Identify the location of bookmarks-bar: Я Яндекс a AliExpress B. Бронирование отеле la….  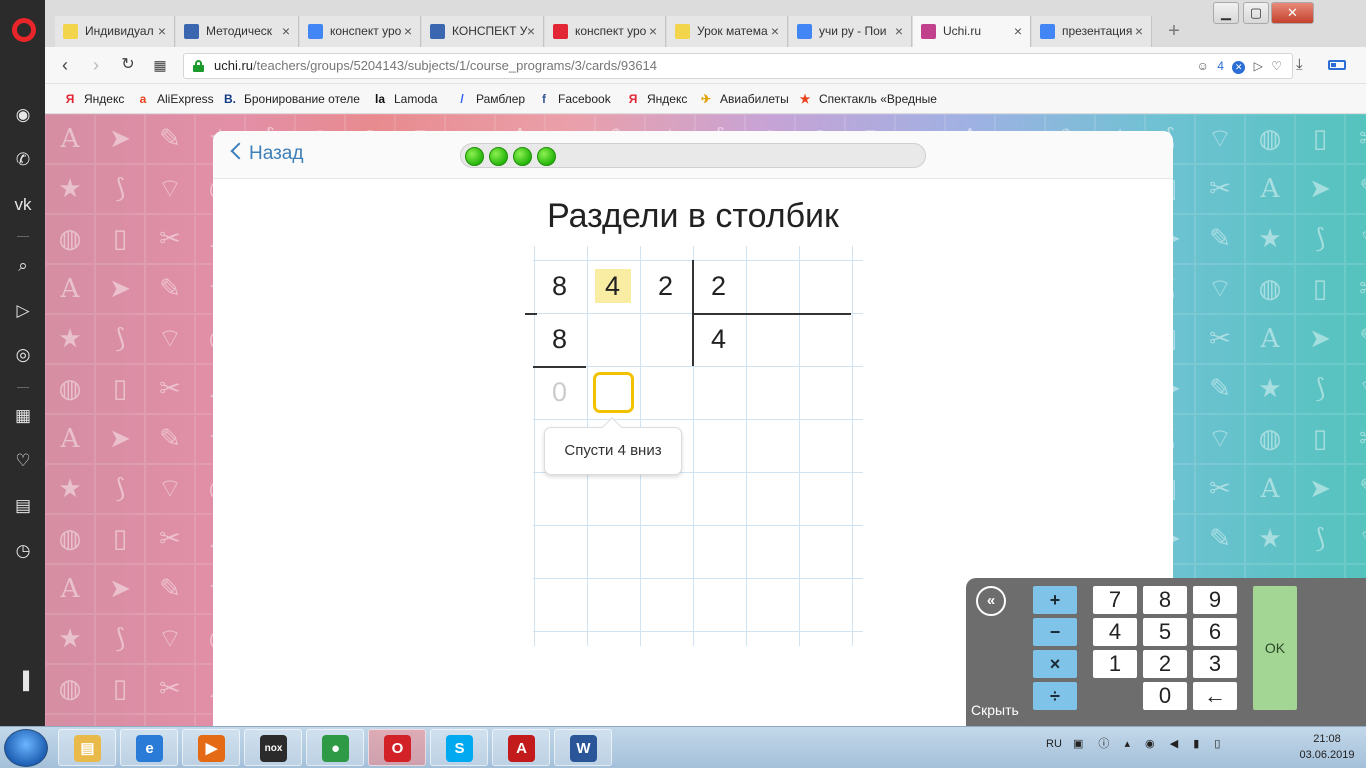
(705, 99).